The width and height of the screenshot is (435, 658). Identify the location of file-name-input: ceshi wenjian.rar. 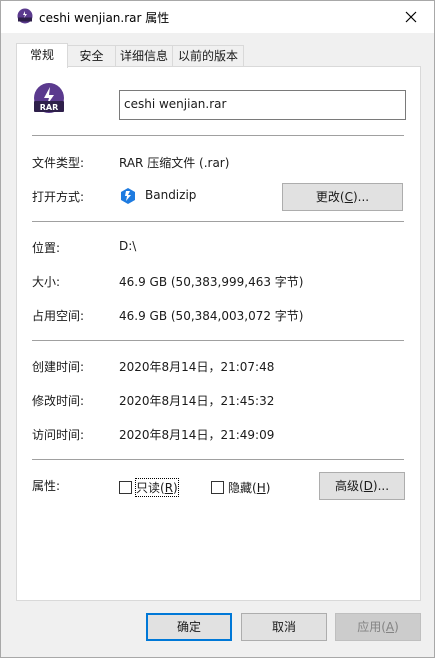
(262, 105).